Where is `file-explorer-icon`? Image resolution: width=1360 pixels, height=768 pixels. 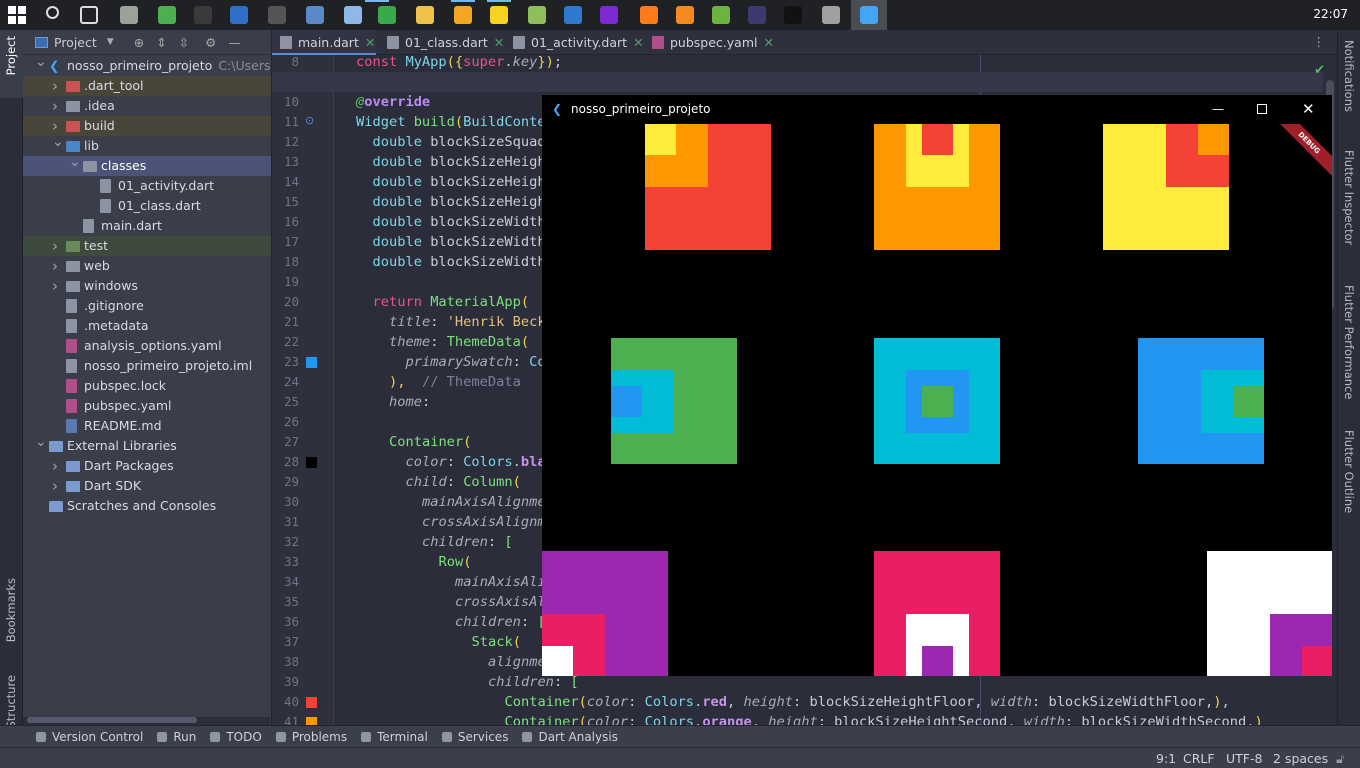
file-explorer-icon is located at coordinates (425, 15).